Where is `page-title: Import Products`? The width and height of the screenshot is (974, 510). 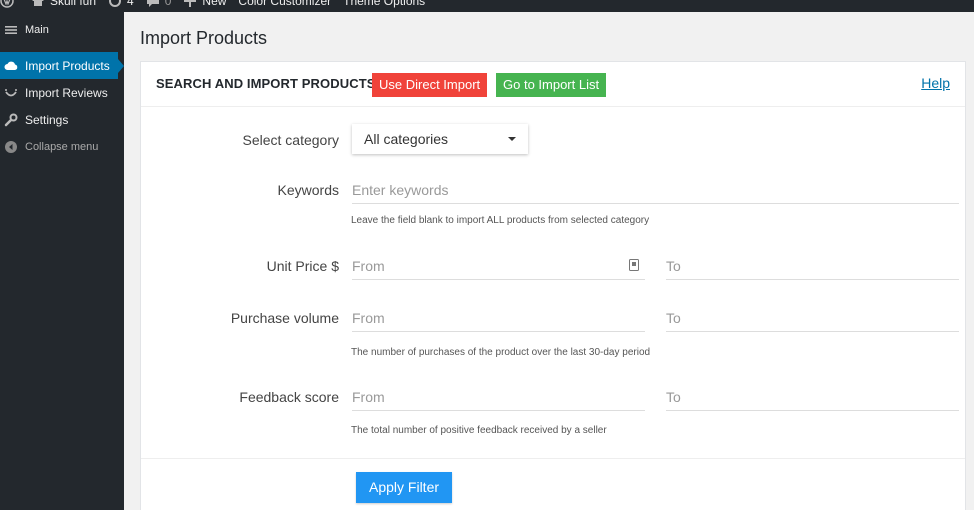 page-title: Import Products is located at coordinates (204, 38).